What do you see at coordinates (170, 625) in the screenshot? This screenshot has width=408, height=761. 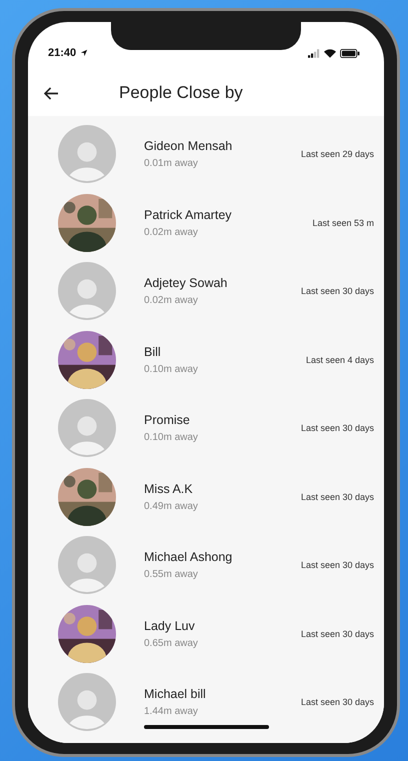 I see `person-name: Lady Luv` at bounding box center [170, 625].